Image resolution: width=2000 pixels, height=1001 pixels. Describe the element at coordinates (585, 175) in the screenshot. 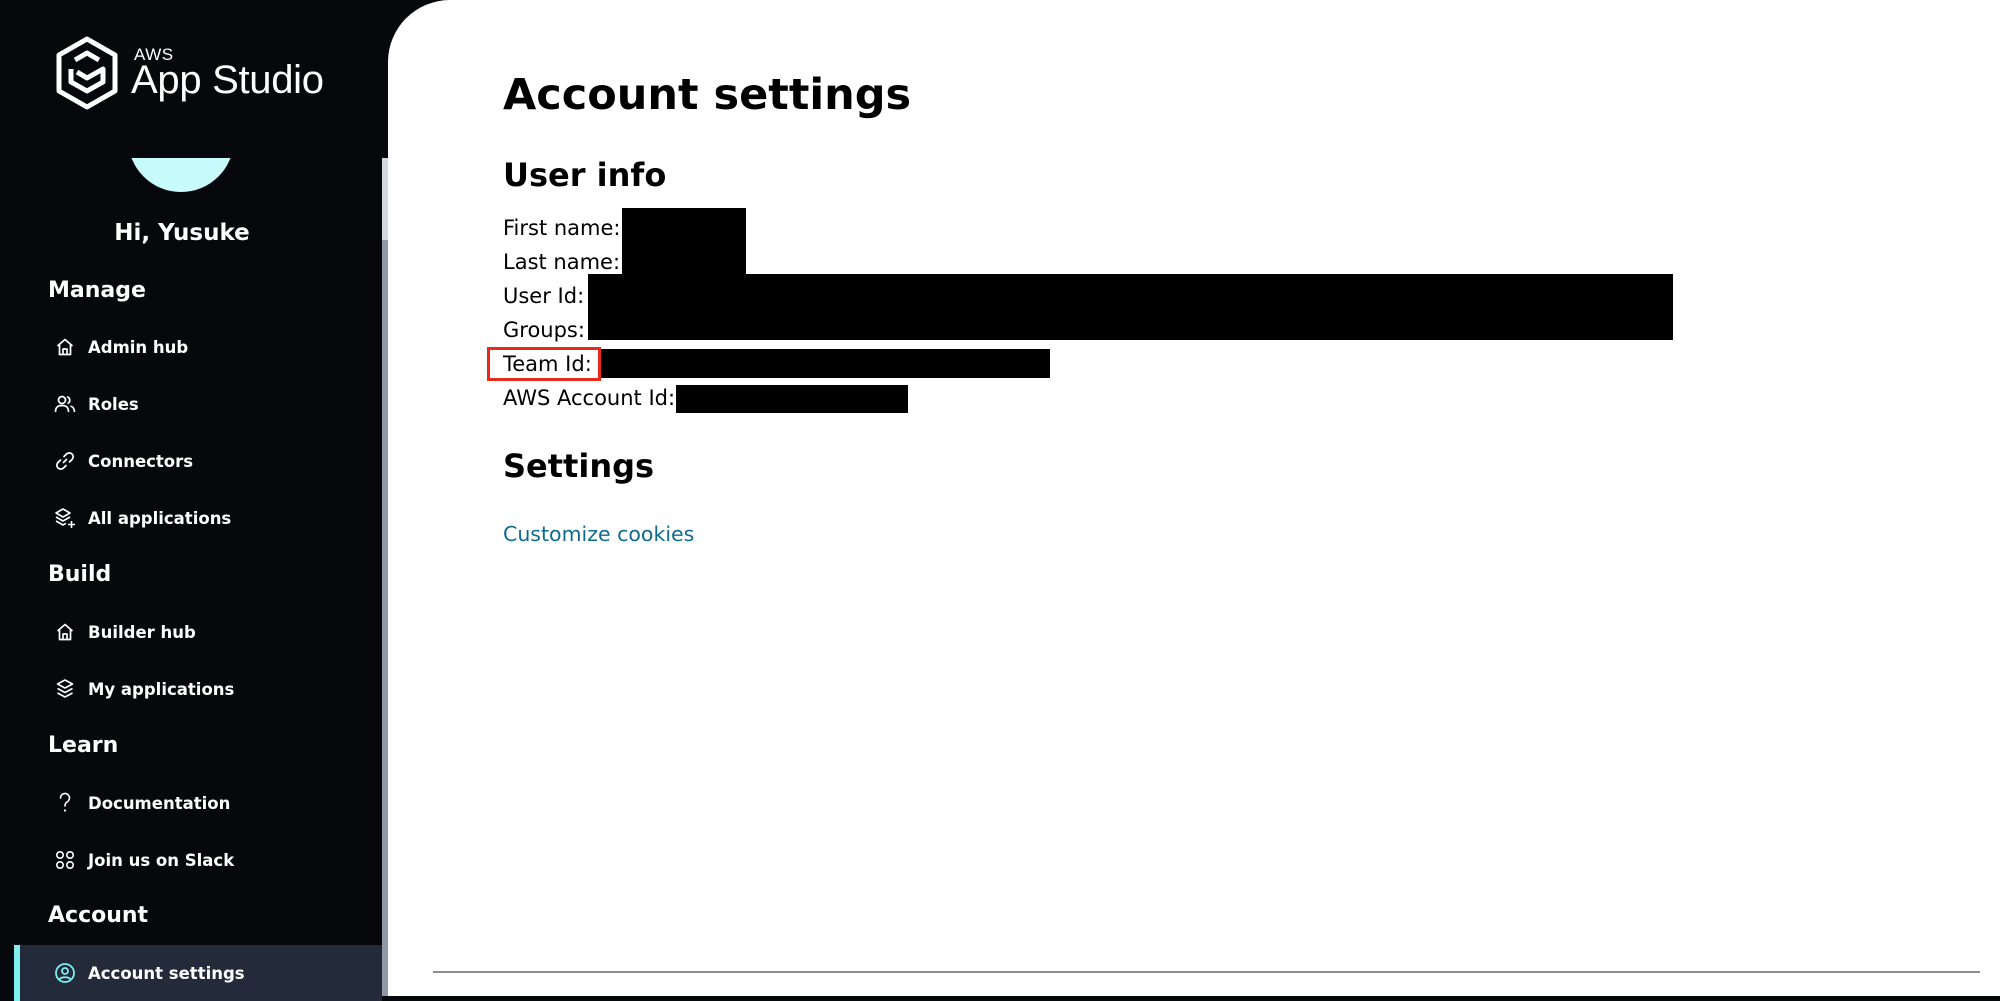

I see `user-info-heading: User info` at that location.